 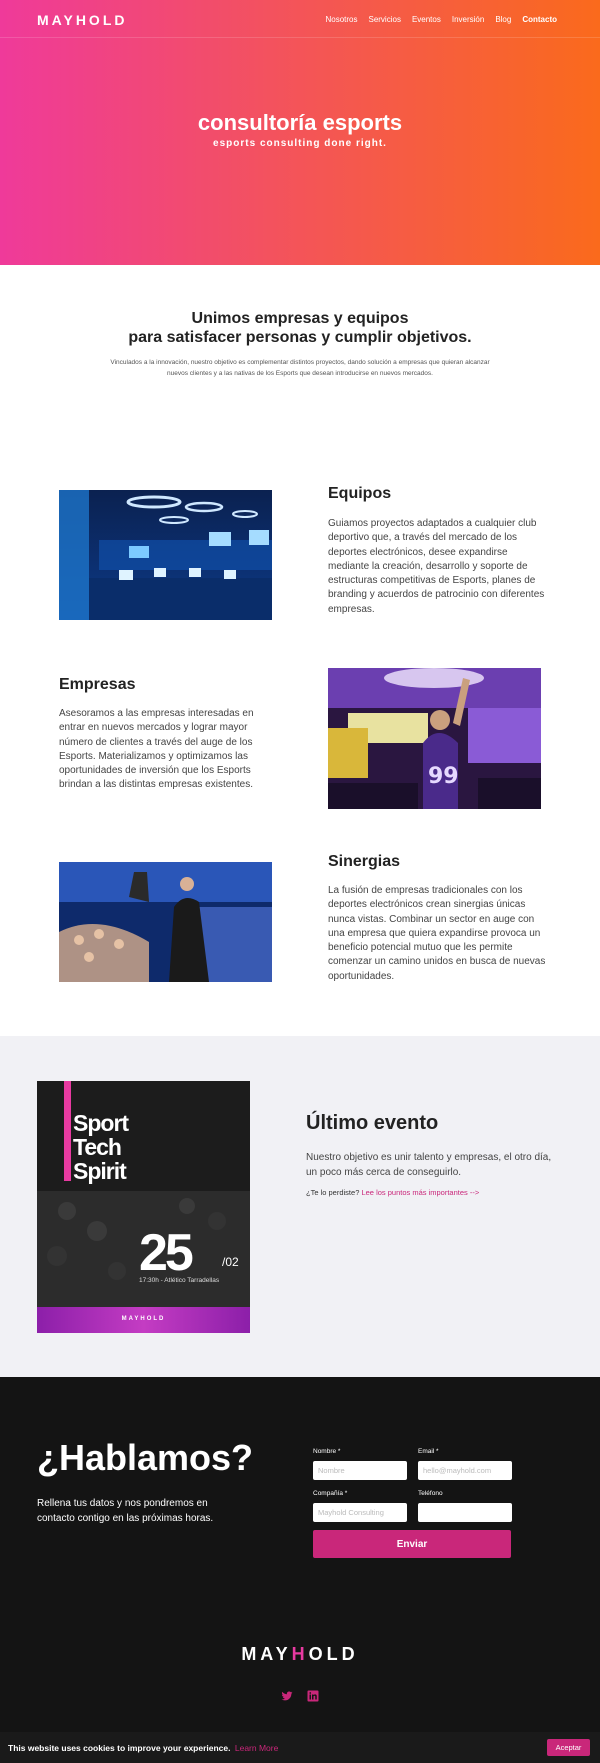 What do you see at coordinates (468, 19) in the screenshot?
I see `nav-item-inversion: Inversión` at bounding box center [468, 19].